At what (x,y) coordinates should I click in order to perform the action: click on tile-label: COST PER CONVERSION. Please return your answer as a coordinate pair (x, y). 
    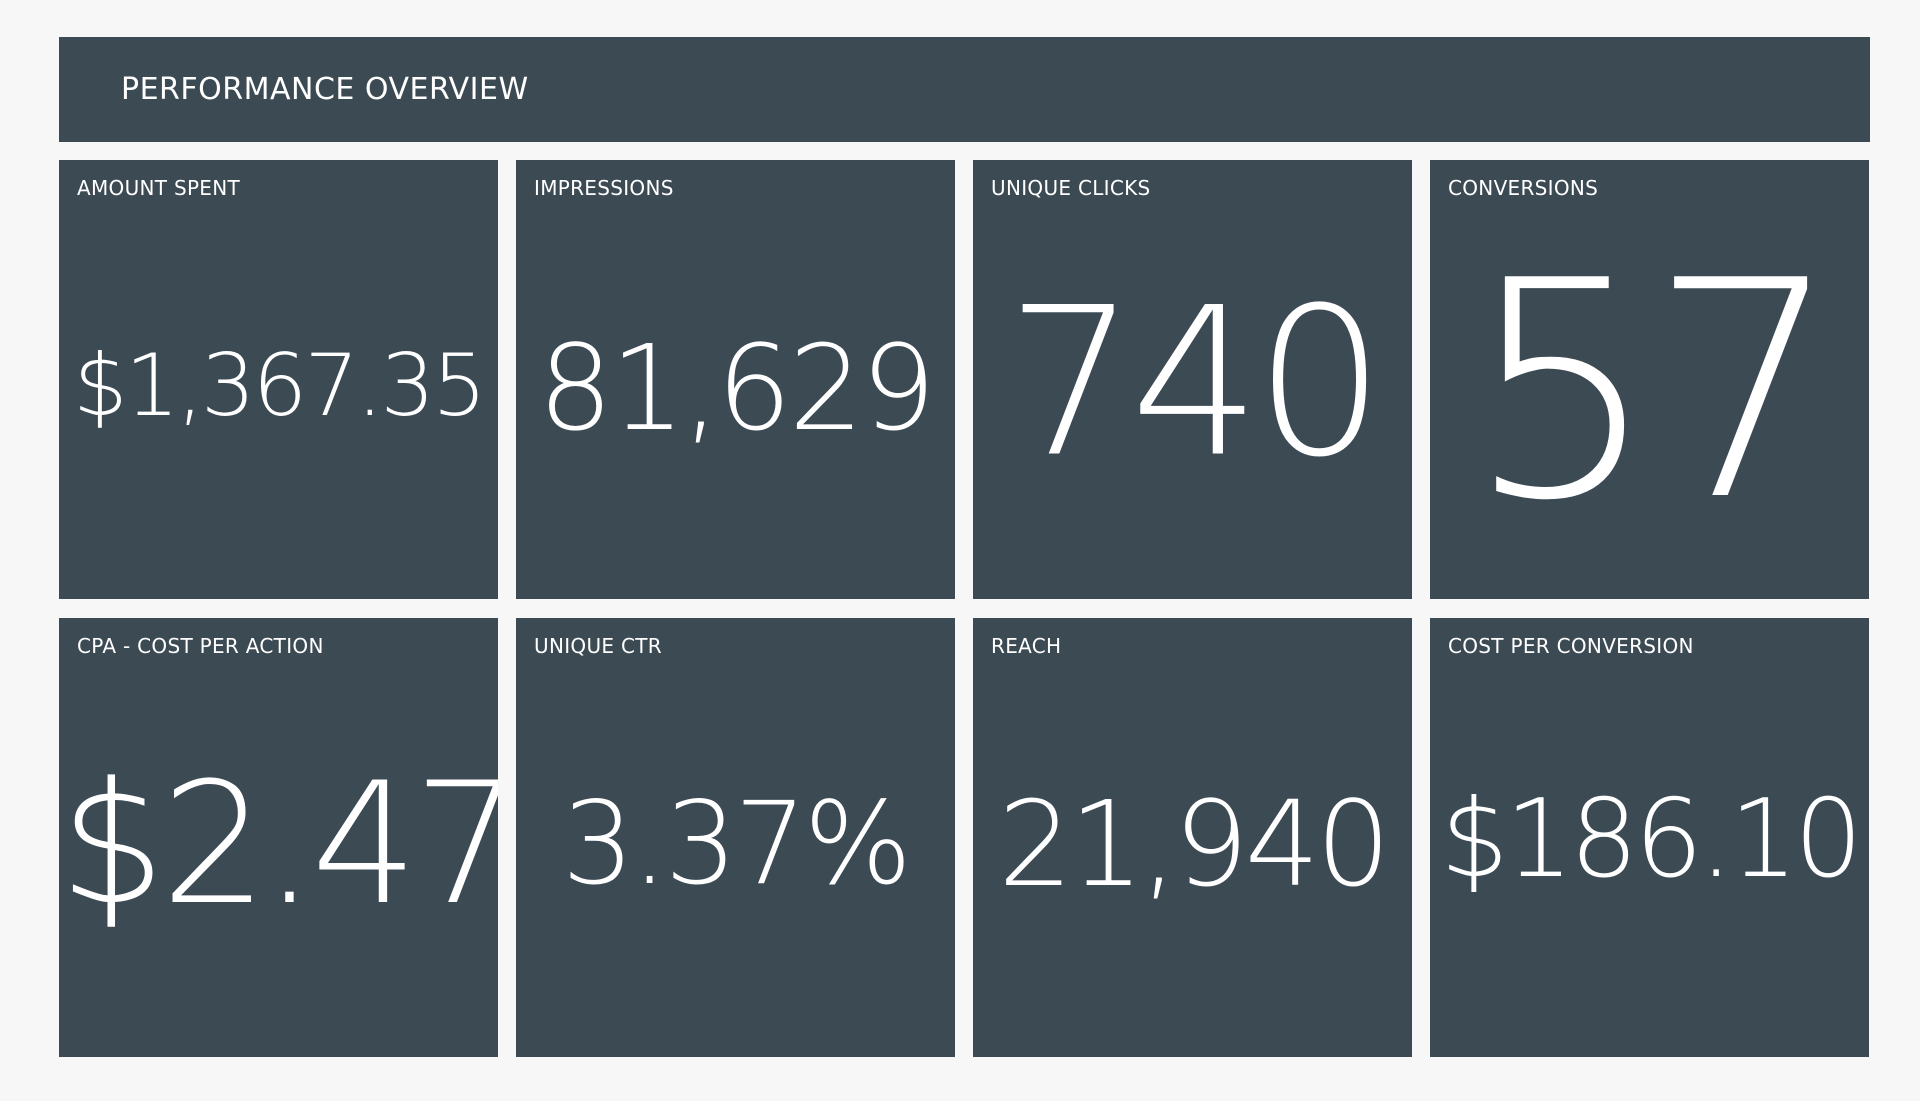
    Looking at the image, I should click on (1571, 646).